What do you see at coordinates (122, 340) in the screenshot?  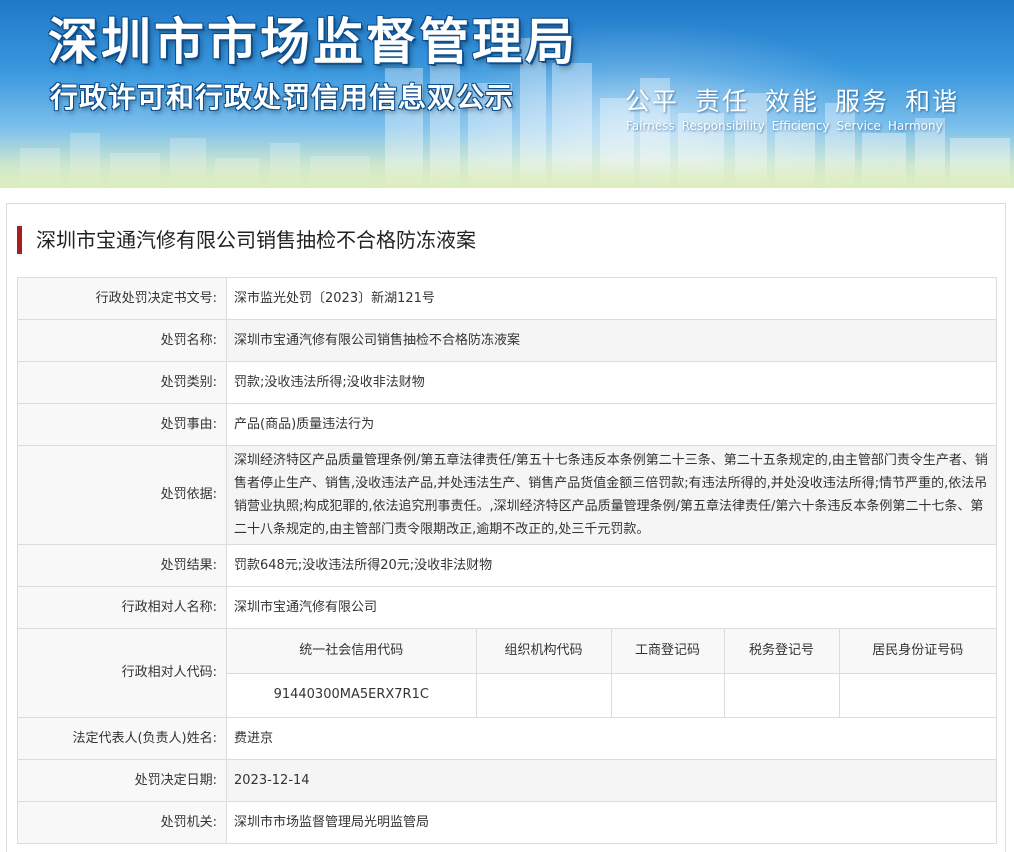 I see `row-label: 处罚名称:` at bounding box center [122, 340].